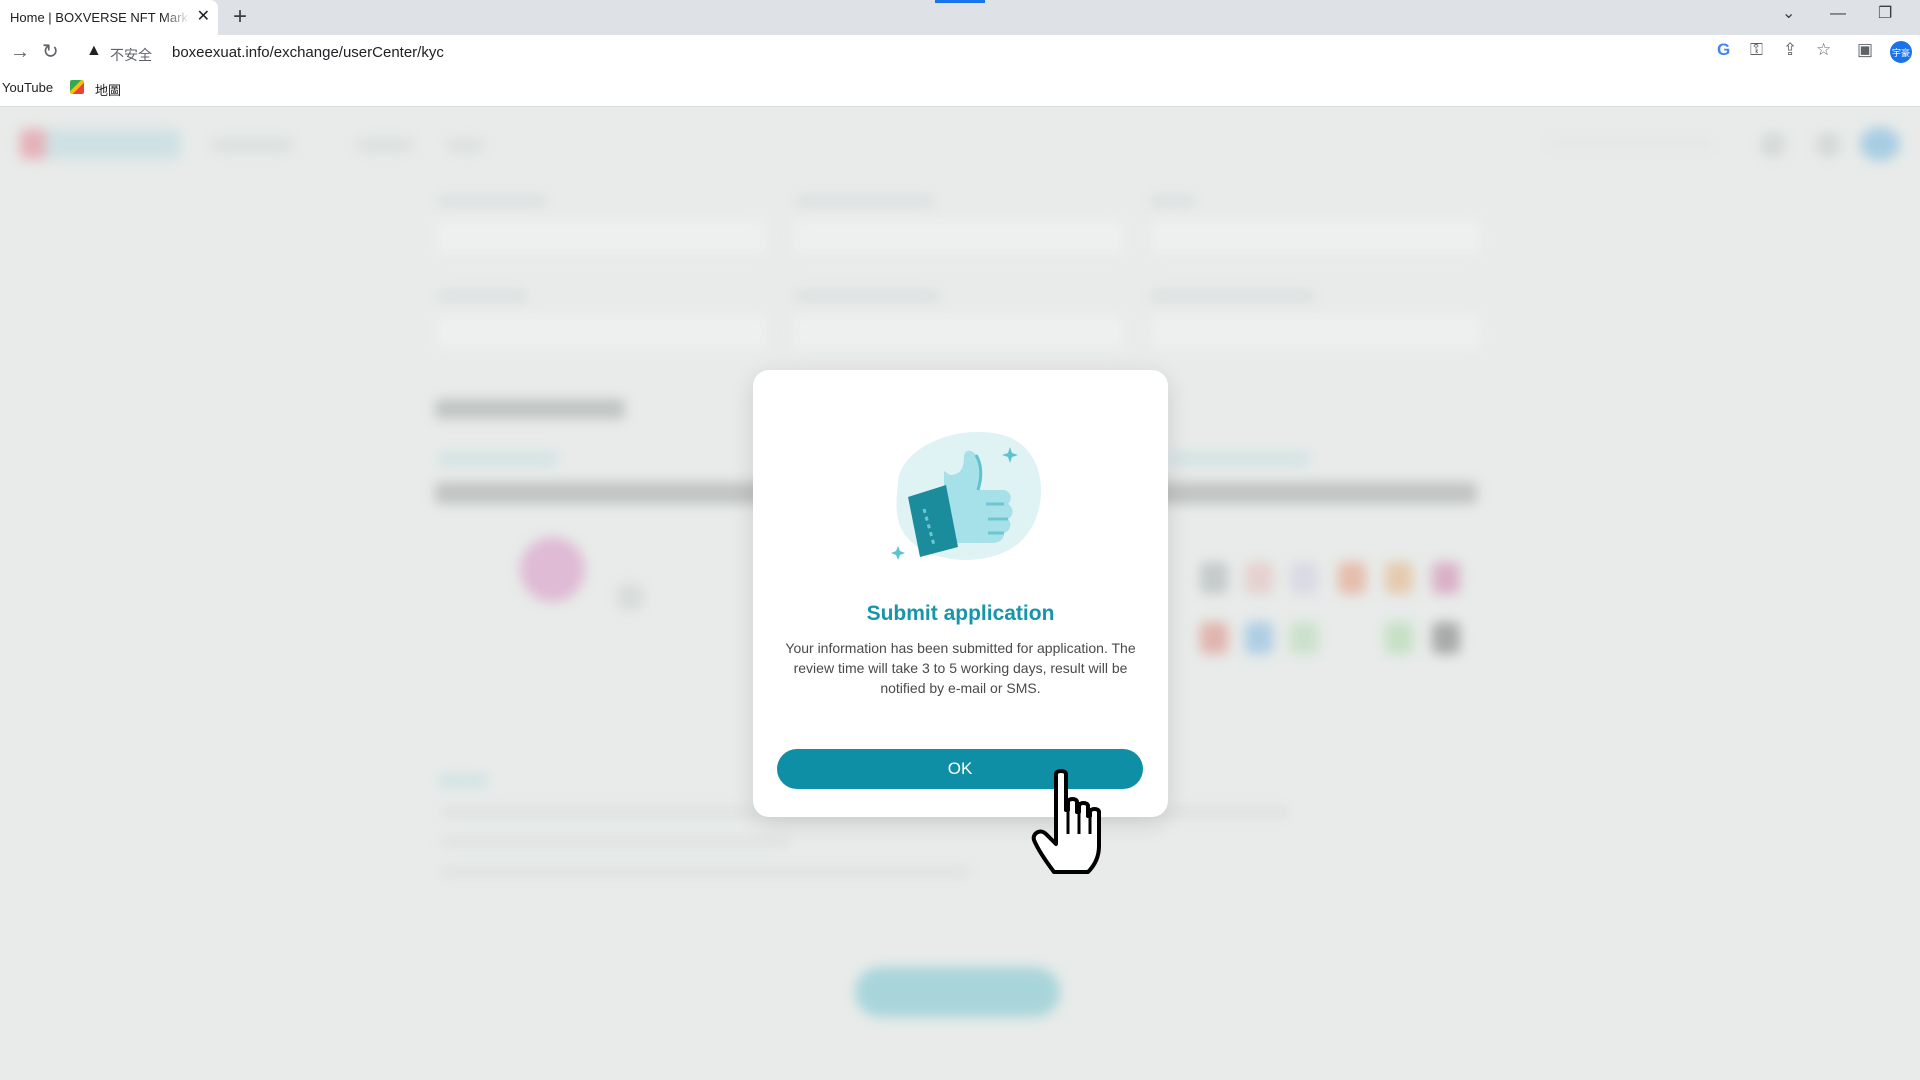 The image size is (1920, 1080). What do you see at coordinates (77, 87) in the screenshot?
I see `maps-icon` at bounding box center [77, 87].